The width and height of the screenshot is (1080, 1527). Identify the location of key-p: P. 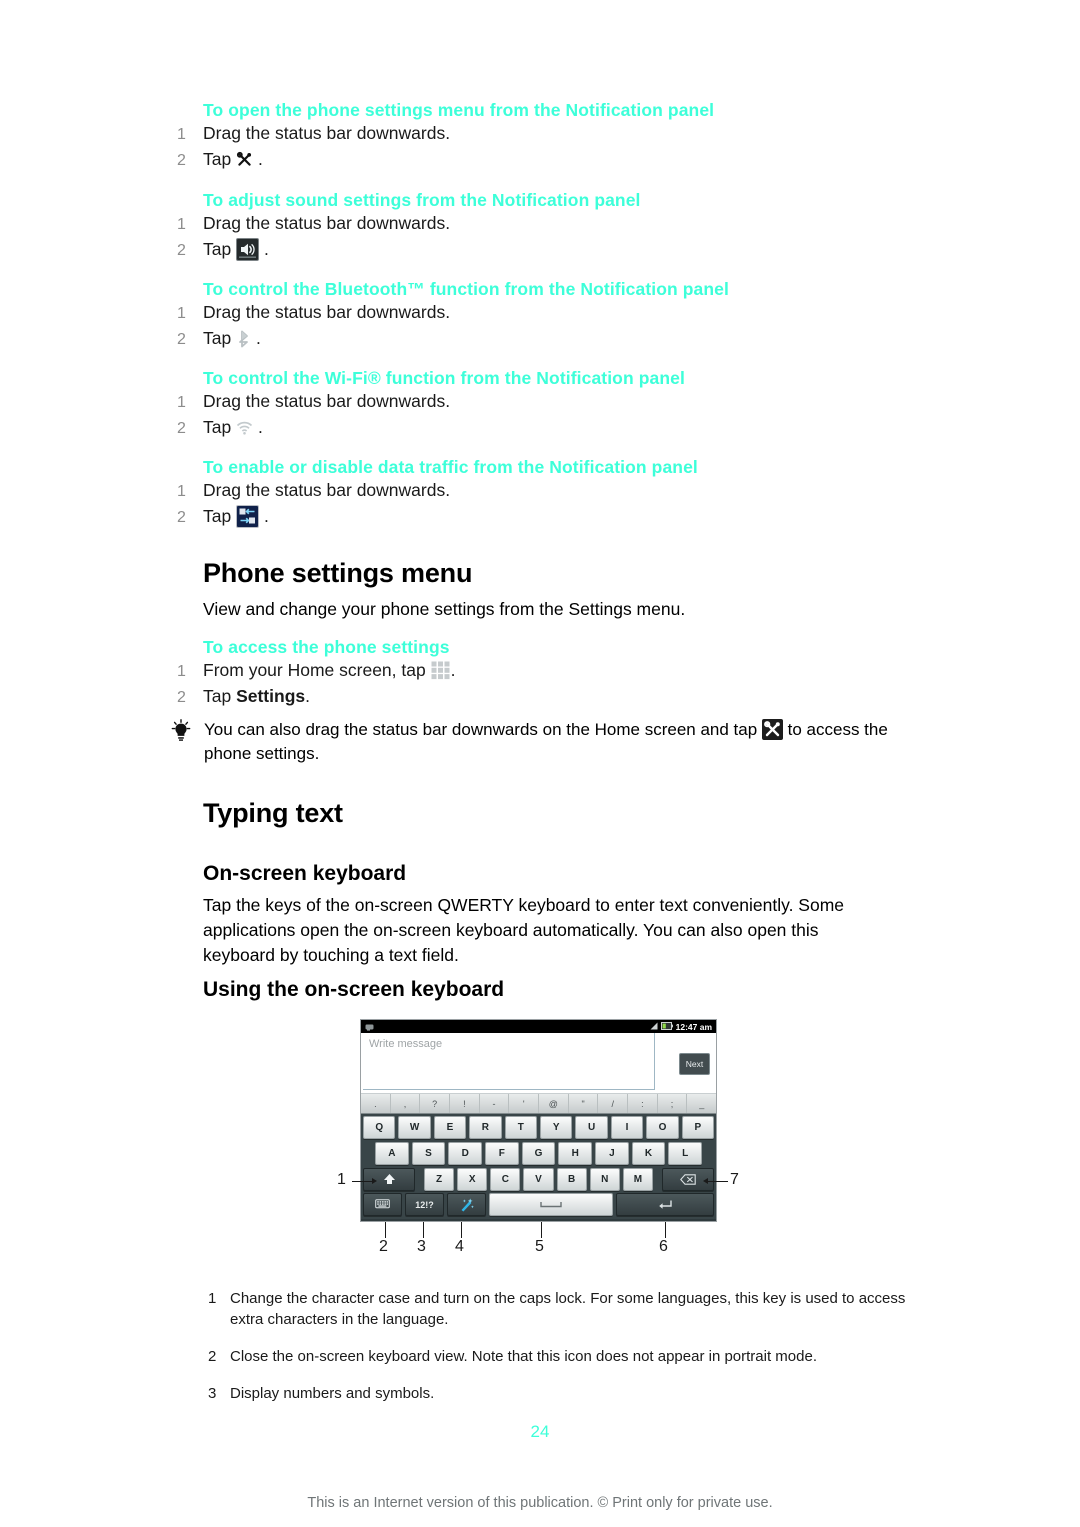
(698, 1127).